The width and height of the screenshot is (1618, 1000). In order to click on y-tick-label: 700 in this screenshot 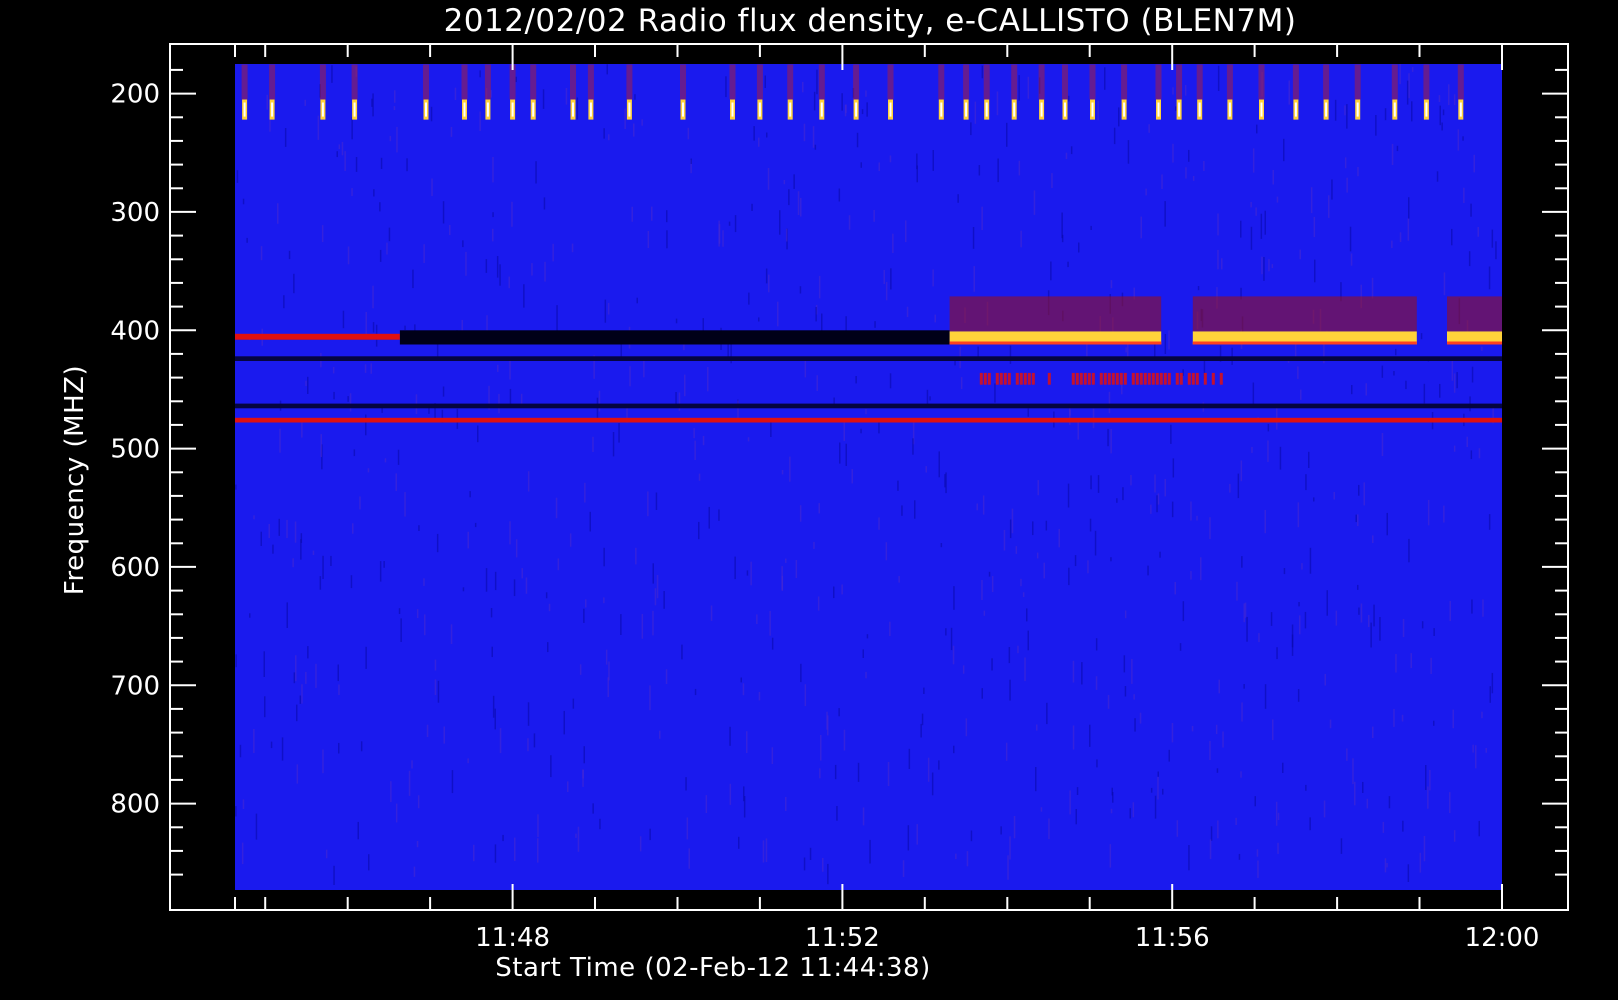, I will do `click(135, 686)`.